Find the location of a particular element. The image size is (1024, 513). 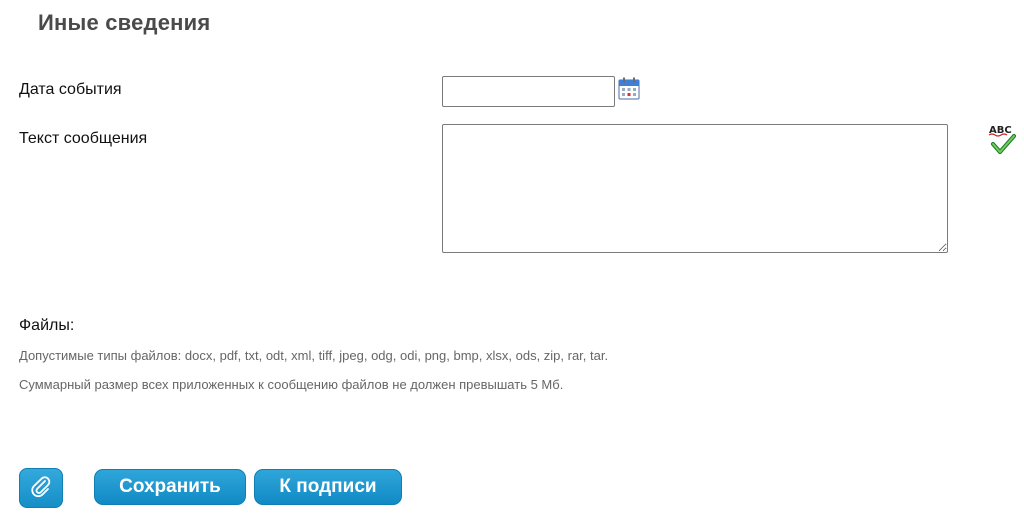

calendar-icon is located at coordinates (629, 88).